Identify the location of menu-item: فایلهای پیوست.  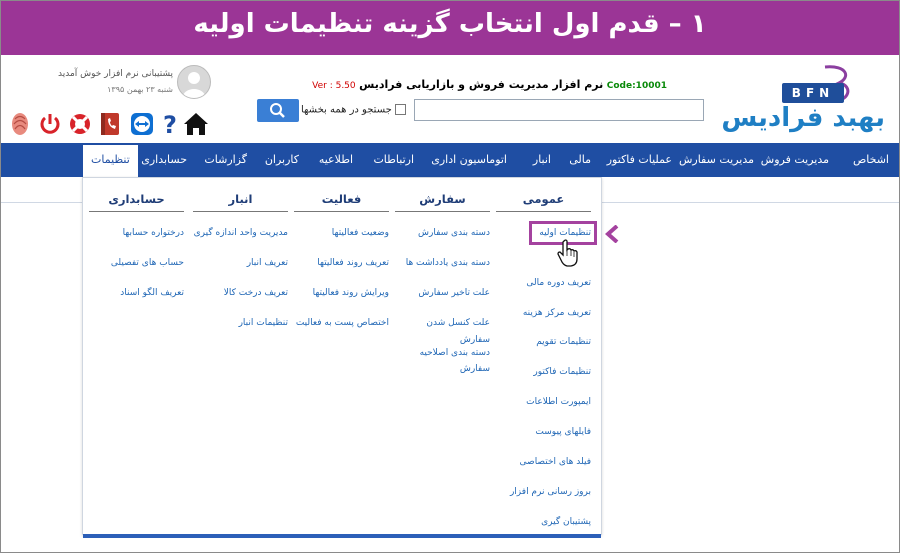
(563, 432).